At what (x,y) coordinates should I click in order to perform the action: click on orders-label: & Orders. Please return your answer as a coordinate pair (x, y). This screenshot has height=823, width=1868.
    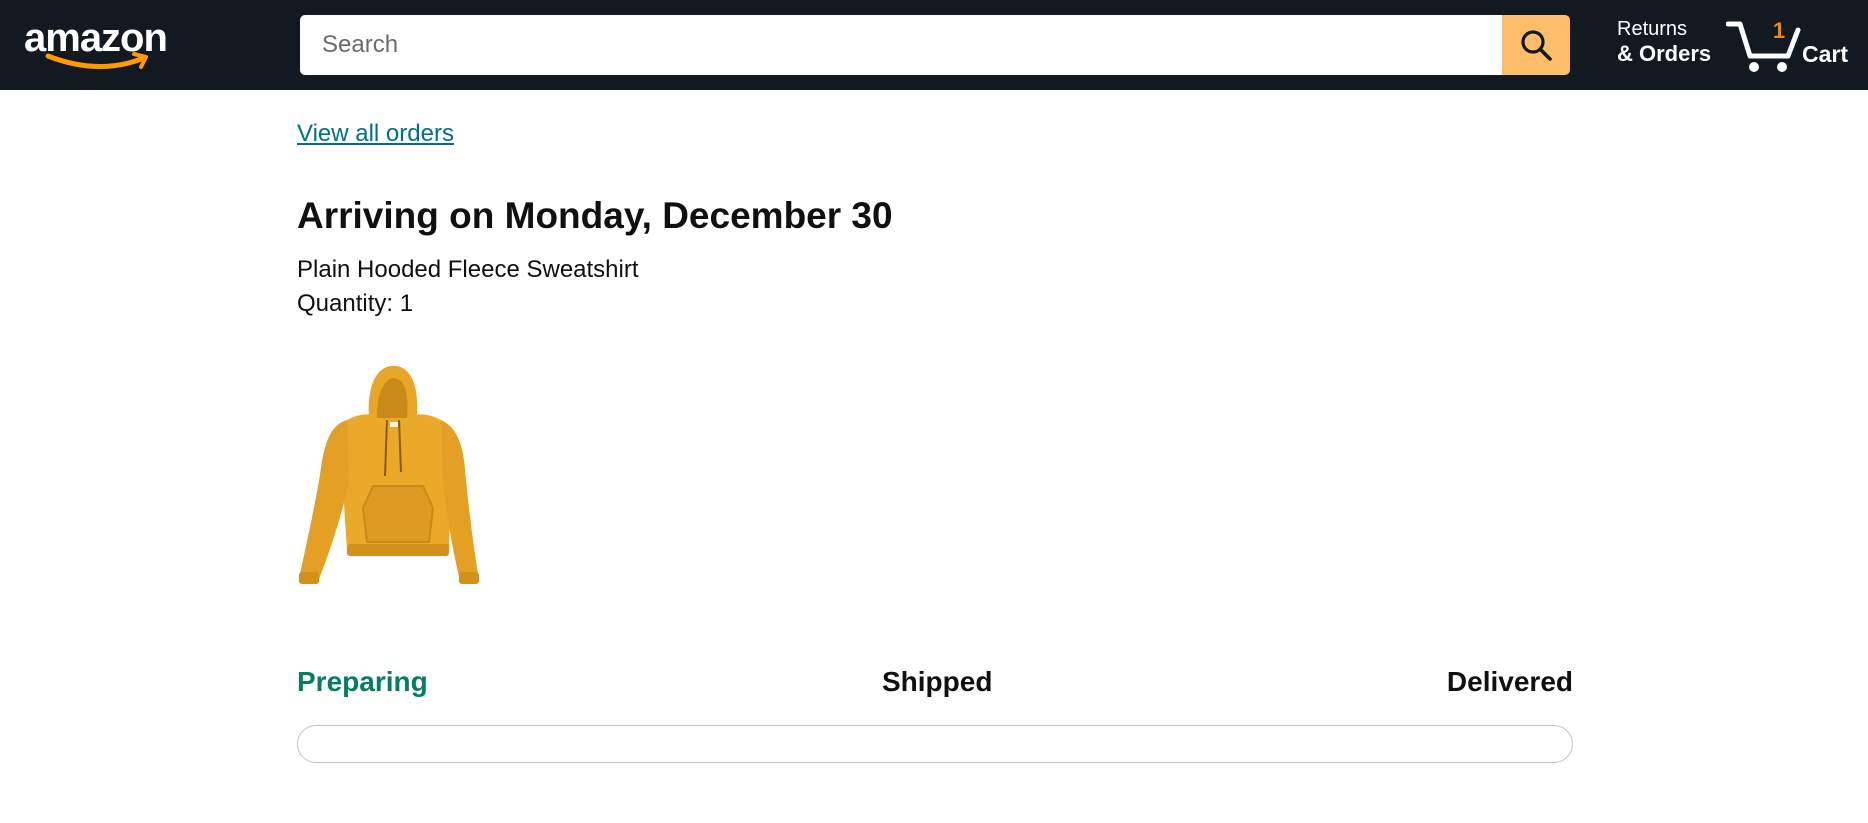
    Looking at the image, I should click on (1664, 53).